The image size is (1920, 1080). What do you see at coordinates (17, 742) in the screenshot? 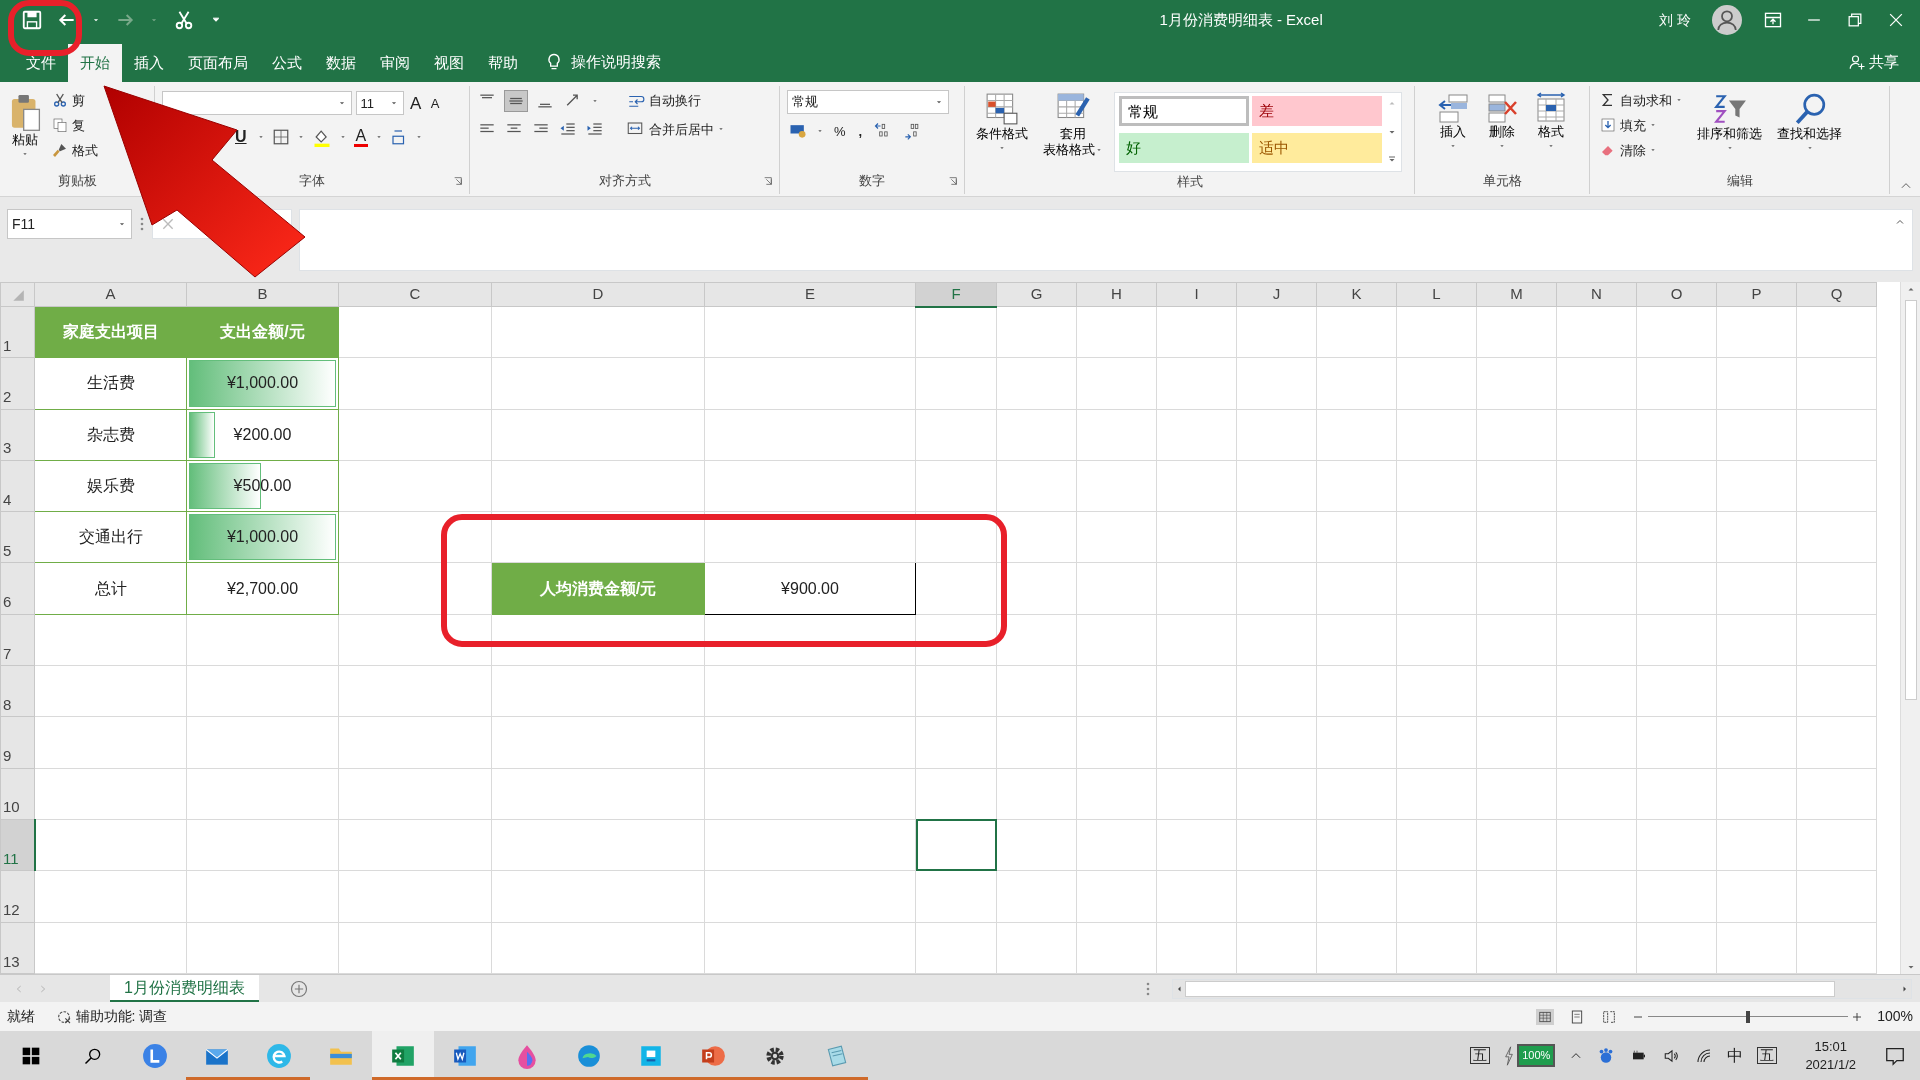
I see `row-header: 9` at bounding box center [17, 742].